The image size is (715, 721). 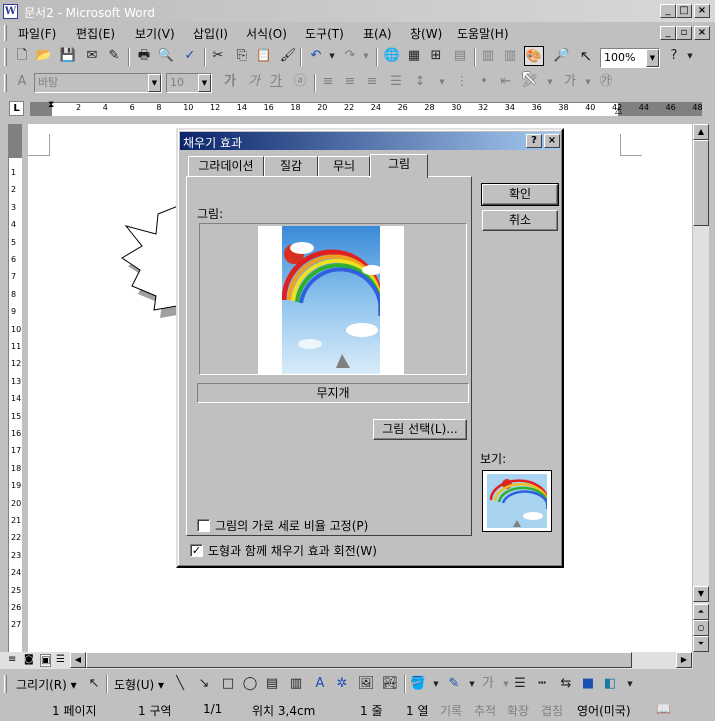 What do you see at coordinates (663, 709) in the screenshot?
I see `spelling-status-icon: 📖` at bounding box center [663, 709].